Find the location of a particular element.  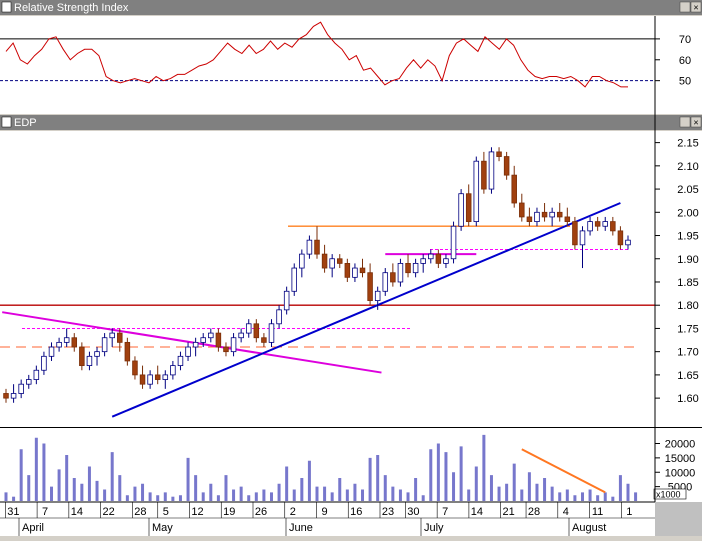

x-day-label: 9 is located at coordinates (324, 512).